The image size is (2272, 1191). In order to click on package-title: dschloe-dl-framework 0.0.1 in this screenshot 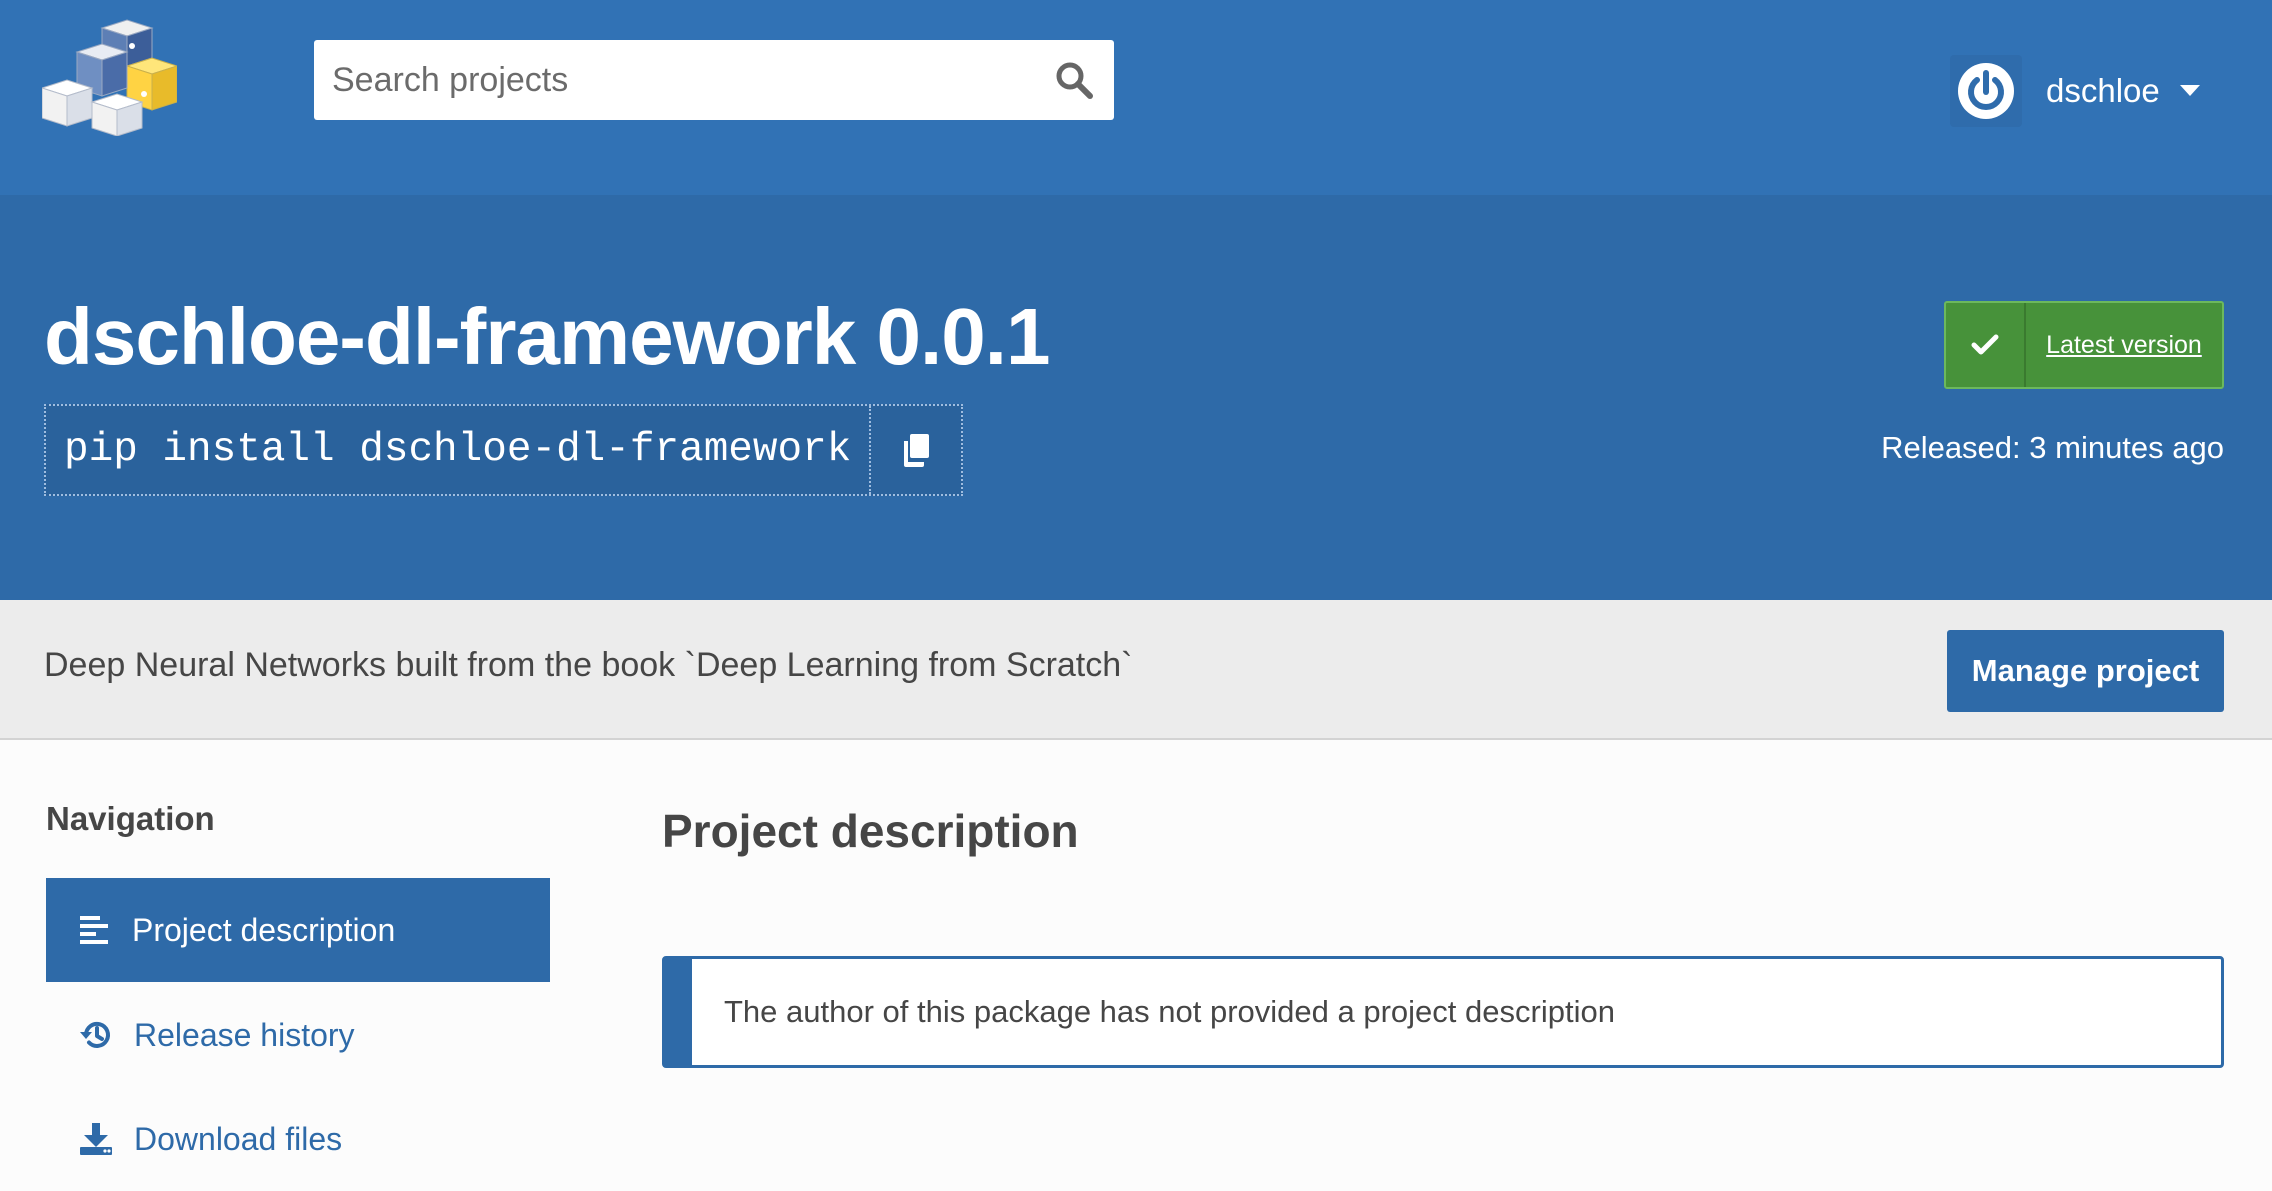, I will do `click(547, 336)`.